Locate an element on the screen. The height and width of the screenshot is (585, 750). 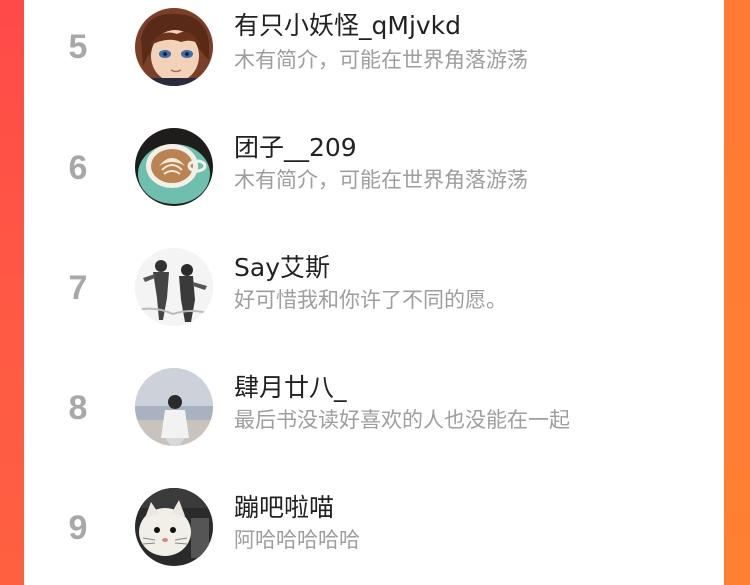
rank-number: 5 is located at coordinates (78, 47).